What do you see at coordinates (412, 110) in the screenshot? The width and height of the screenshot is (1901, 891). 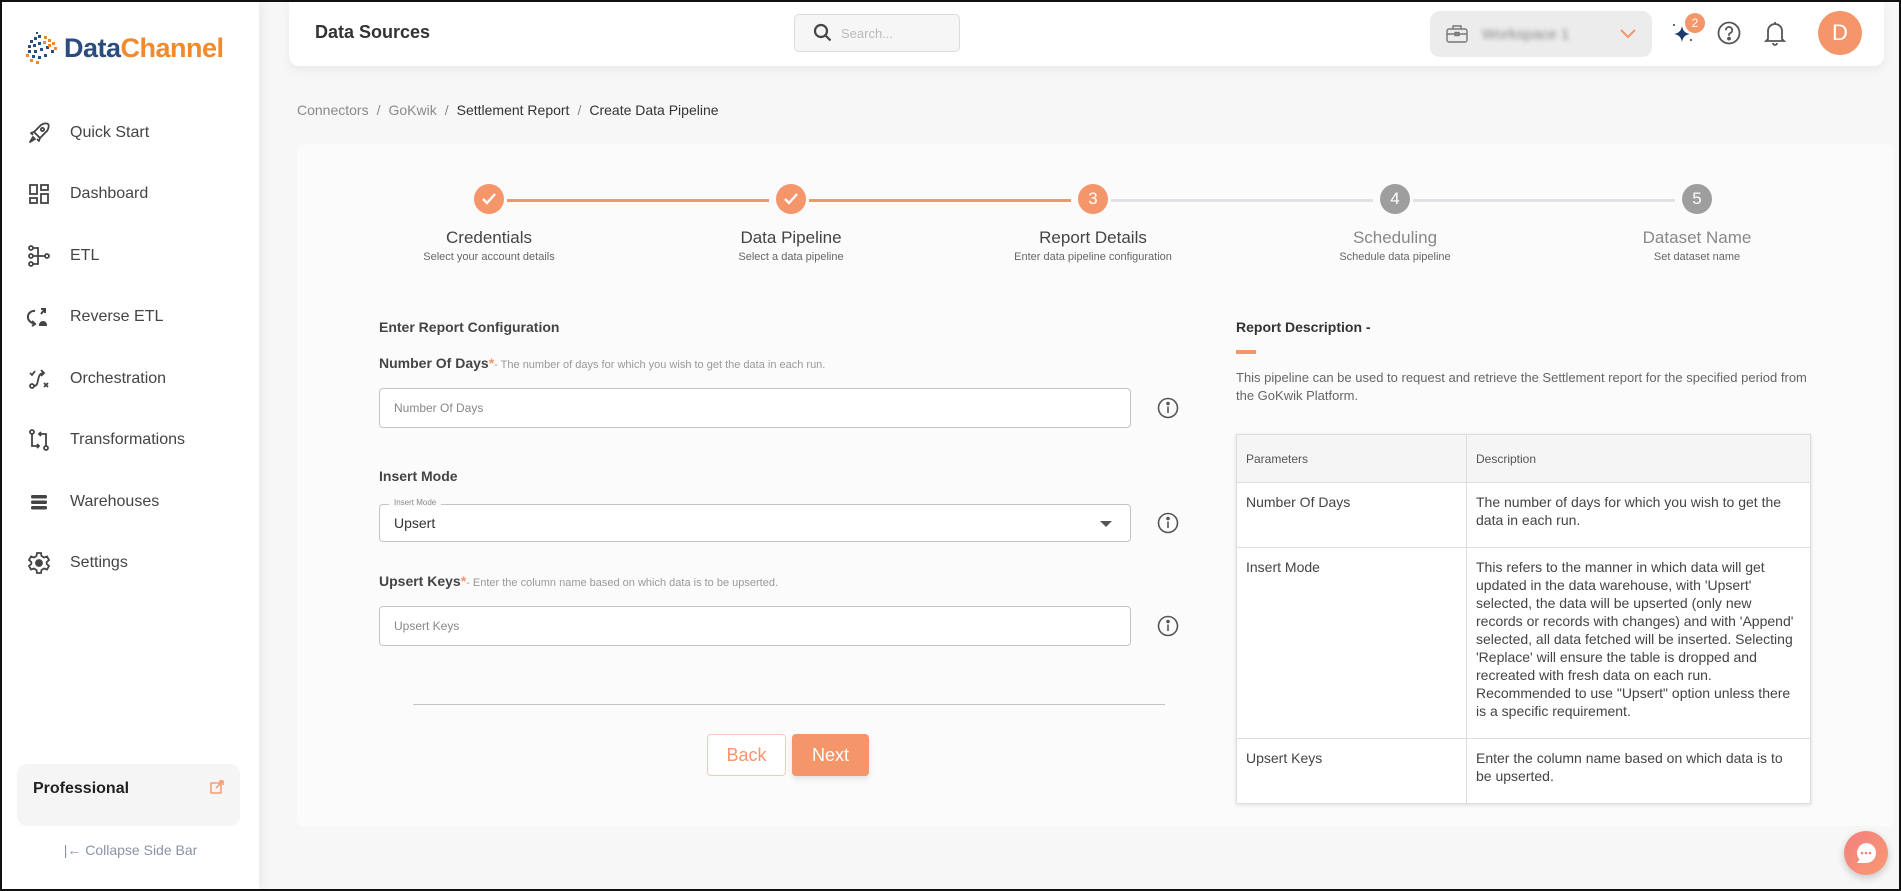 I see `breadcrumb-gokwik: GoKwik` at bounding box center [412, 110].